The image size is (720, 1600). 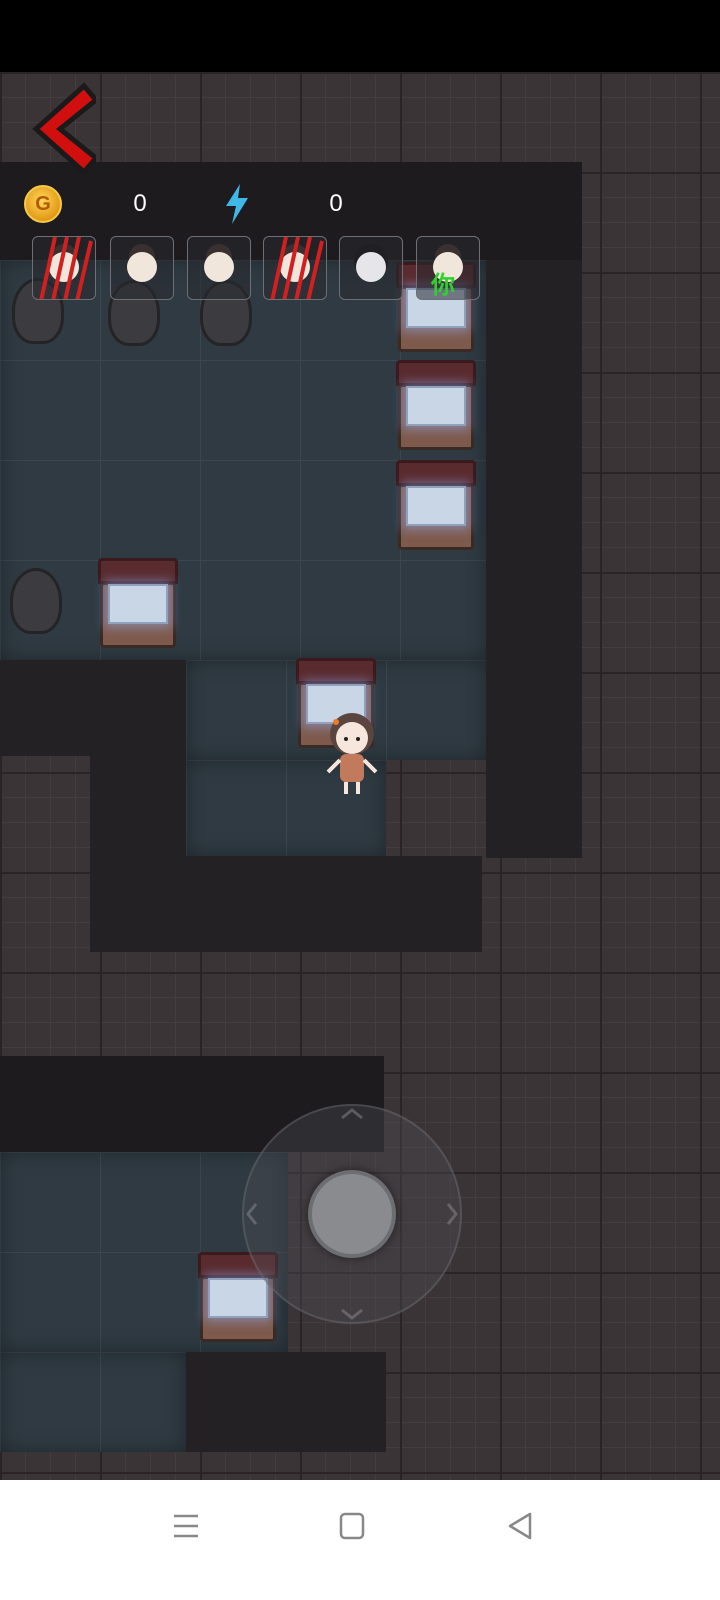 What do you see at coordinates (186, 1526) in the screenshot?
I see `menu-icon` at bounding box center [186, 1526].